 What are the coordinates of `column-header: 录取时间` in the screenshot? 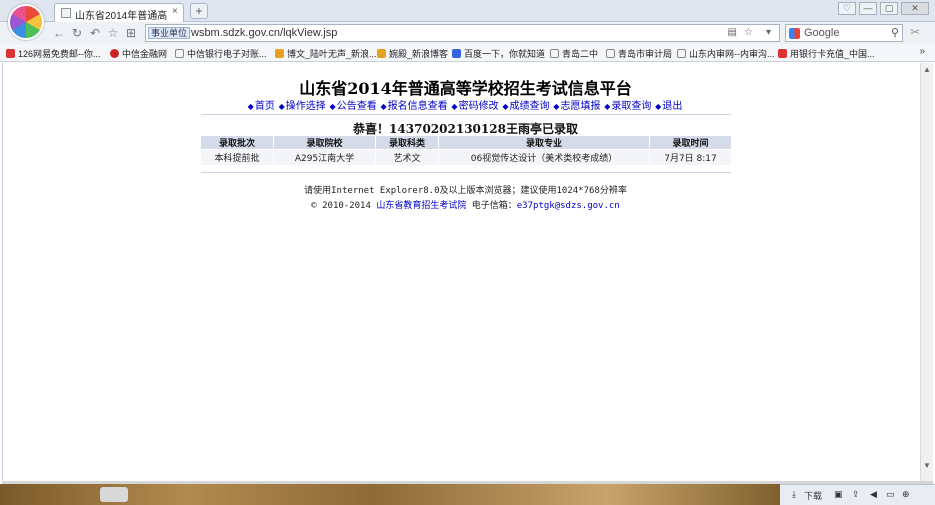 It's located at (690, 142).